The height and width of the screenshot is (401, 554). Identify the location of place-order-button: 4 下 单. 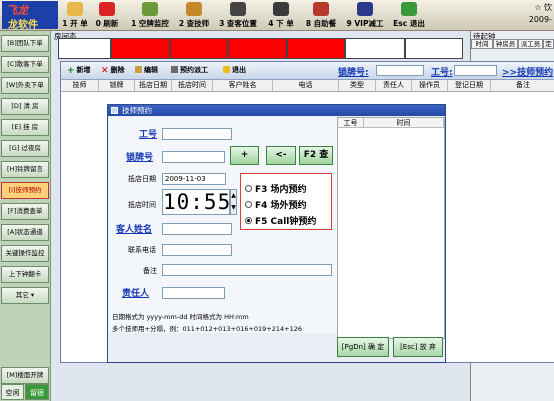
(281, 15).